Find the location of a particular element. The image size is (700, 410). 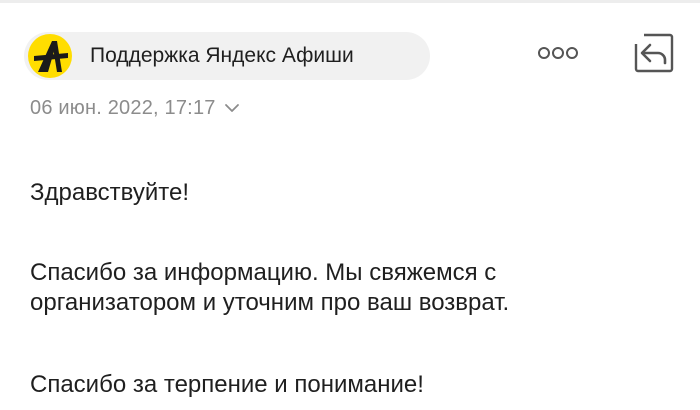

sender-chip: Поддержка Яндекс Афиши is located at coordinates (227, 56).